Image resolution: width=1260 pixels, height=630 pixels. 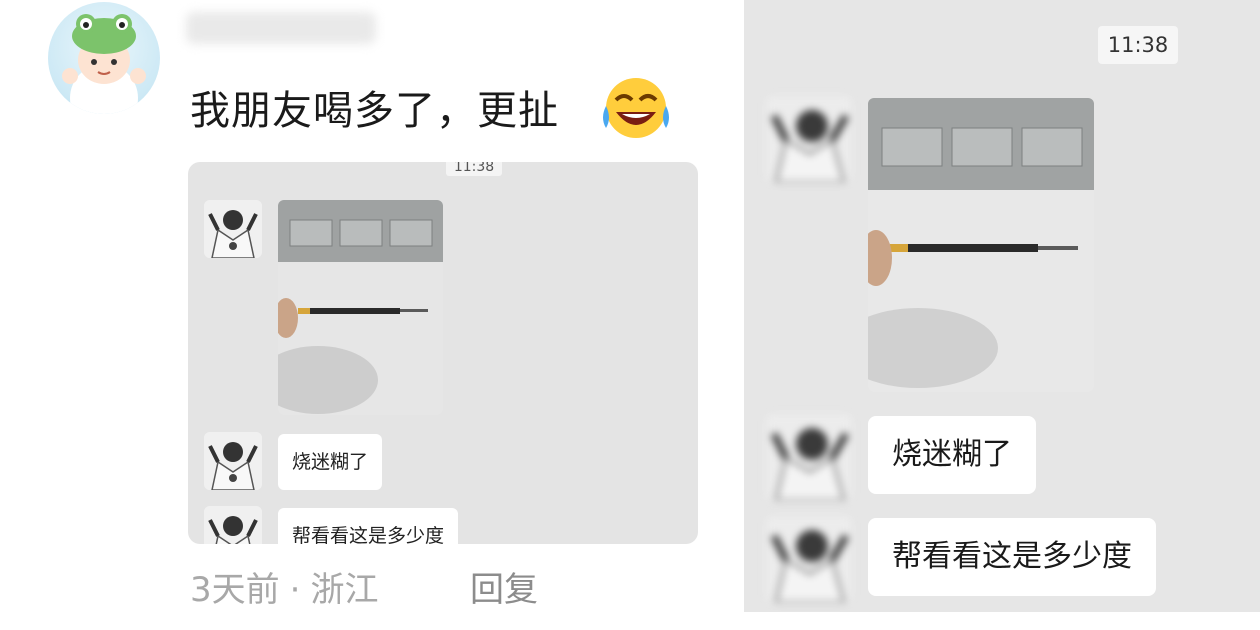 I want to click on comment-text: 我朋友喝多了，更扯, so click(x=374, y=111).